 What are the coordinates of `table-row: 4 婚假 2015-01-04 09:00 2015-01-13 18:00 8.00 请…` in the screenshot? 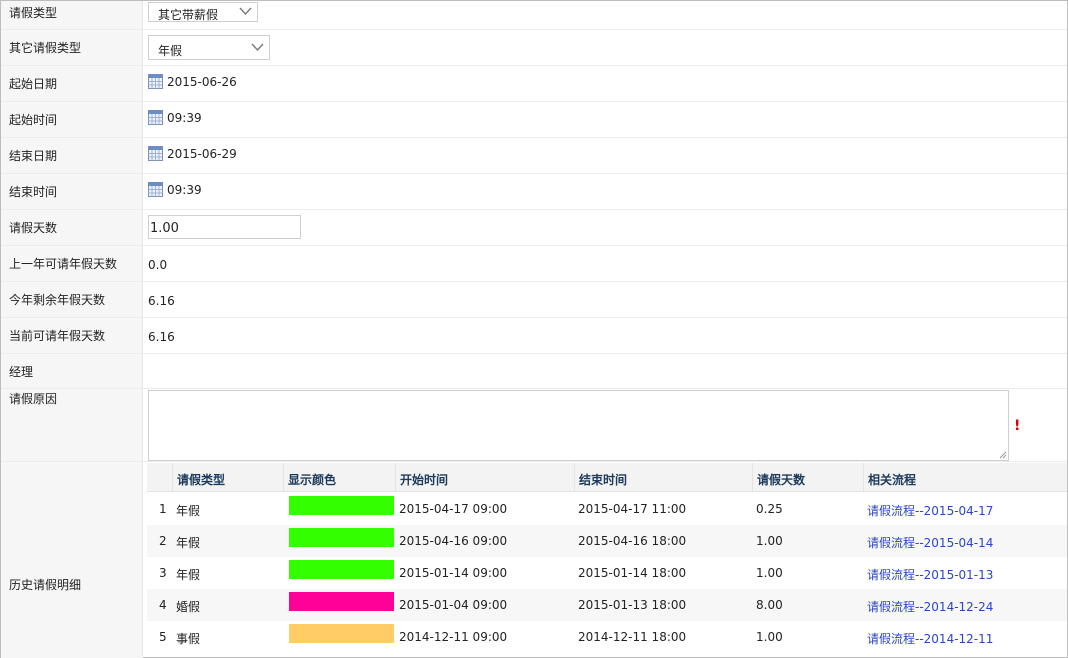 It's located at (607, 605).